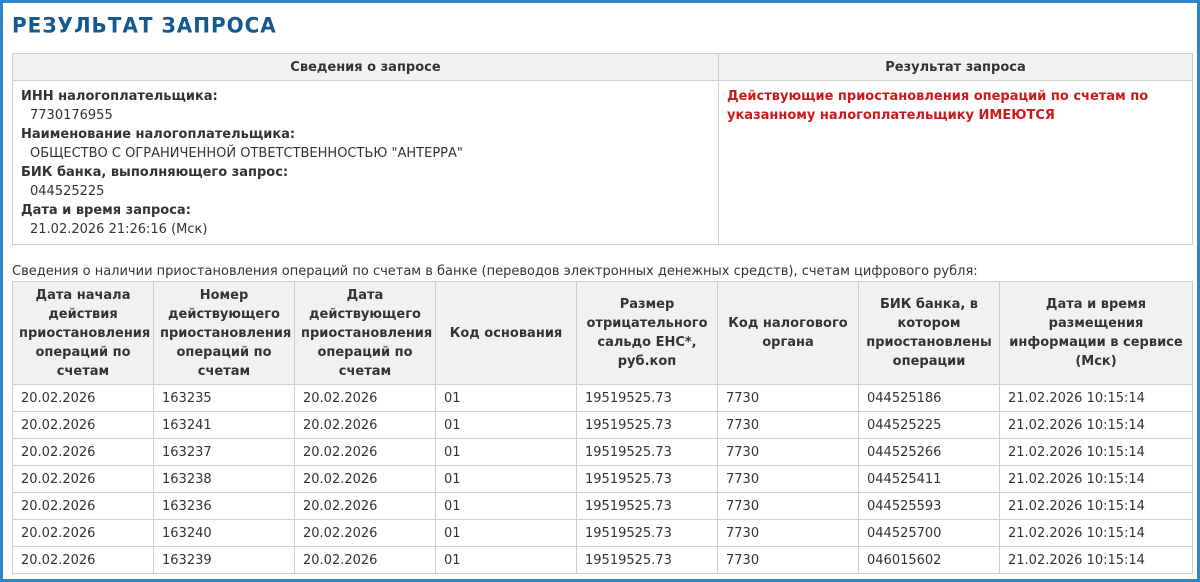  I want to click on bank-bik-cell: 046015602, so click(929, 560).